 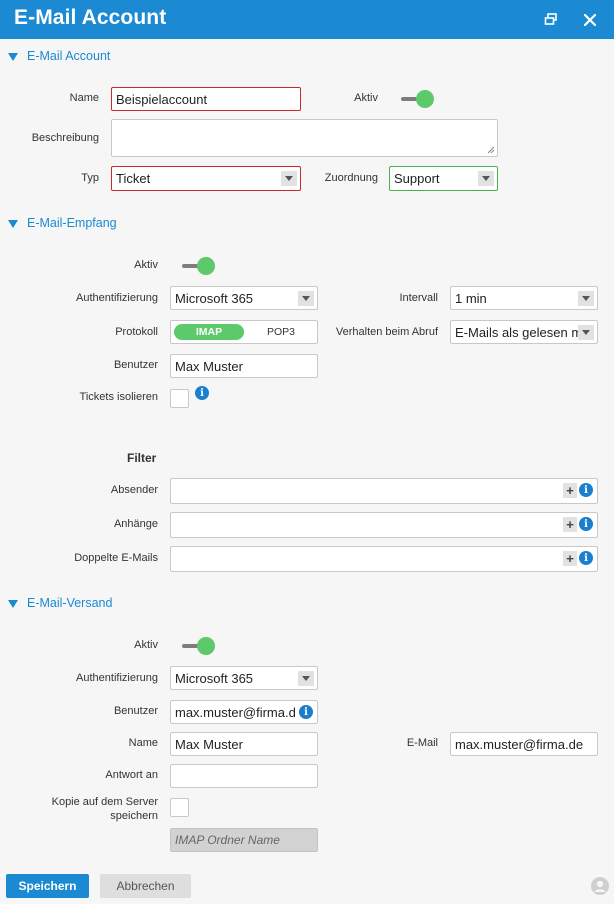 What do you see at coordinates (146, 265) in the screenshot?
I see `empfang-aktiv-label: Aktiv` at bounding box center [146, 265].